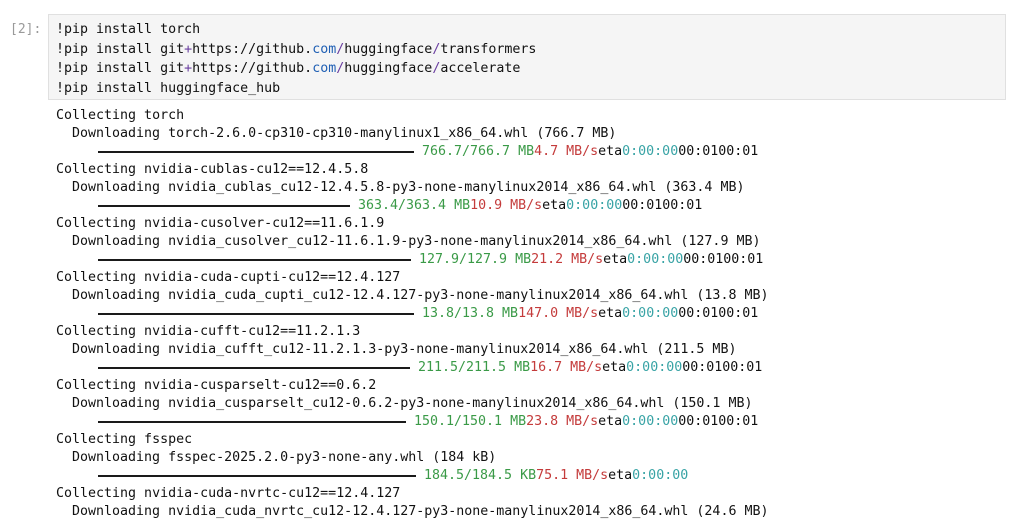 This screenshot has height=521, width=1024. What do you see at coordinates (208, 331) in the screenshot?
I see `collecting-line: Collecting nvidia-cufft-cu12==11.2.1.3` at bounding box center [208, 331].